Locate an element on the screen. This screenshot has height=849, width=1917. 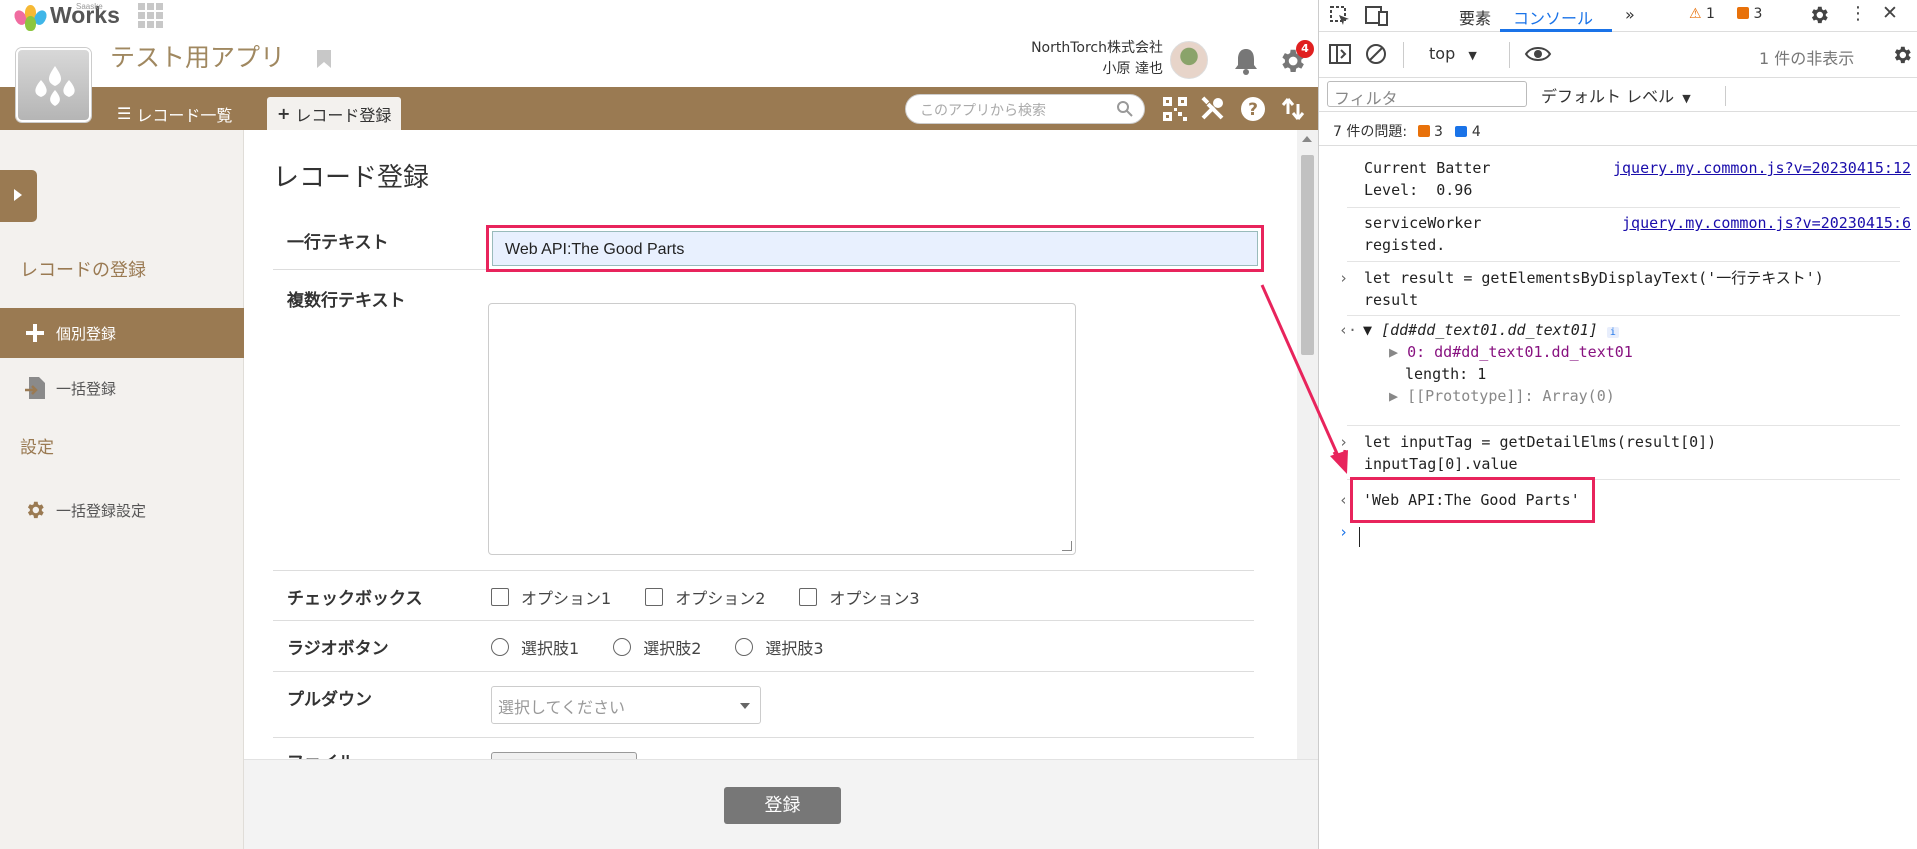
checkbox-option: オプション2 is located at coordinates (705, 597).